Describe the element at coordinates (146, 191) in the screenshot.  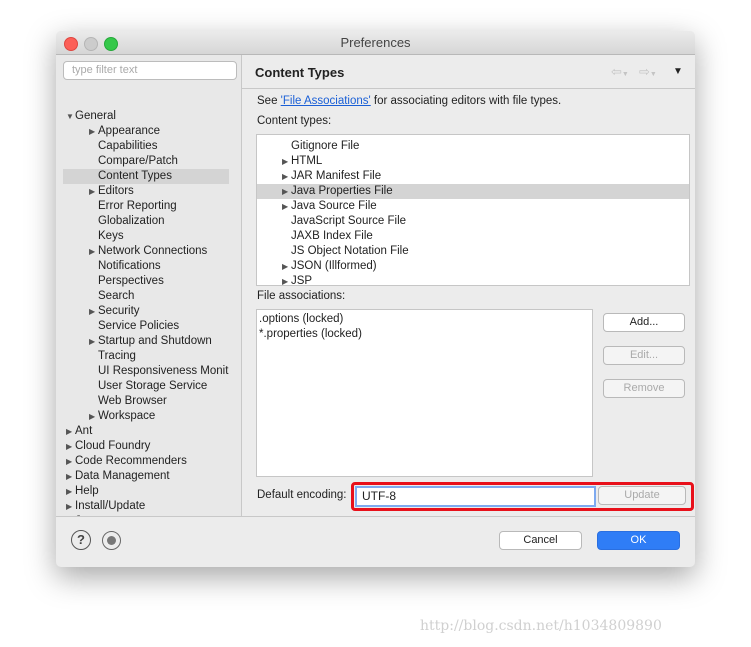
I see `tree-item: ▶ Editors` at that location.